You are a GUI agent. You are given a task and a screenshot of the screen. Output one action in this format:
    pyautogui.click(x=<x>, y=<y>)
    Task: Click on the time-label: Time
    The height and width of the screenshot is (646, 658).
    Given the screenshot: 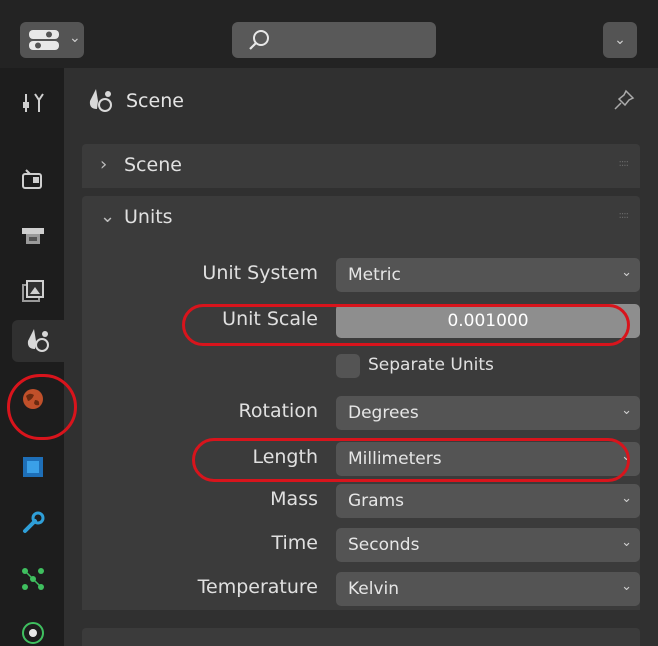 What is the action you would take?
    pyautogui.click(x=295, y=543)
    